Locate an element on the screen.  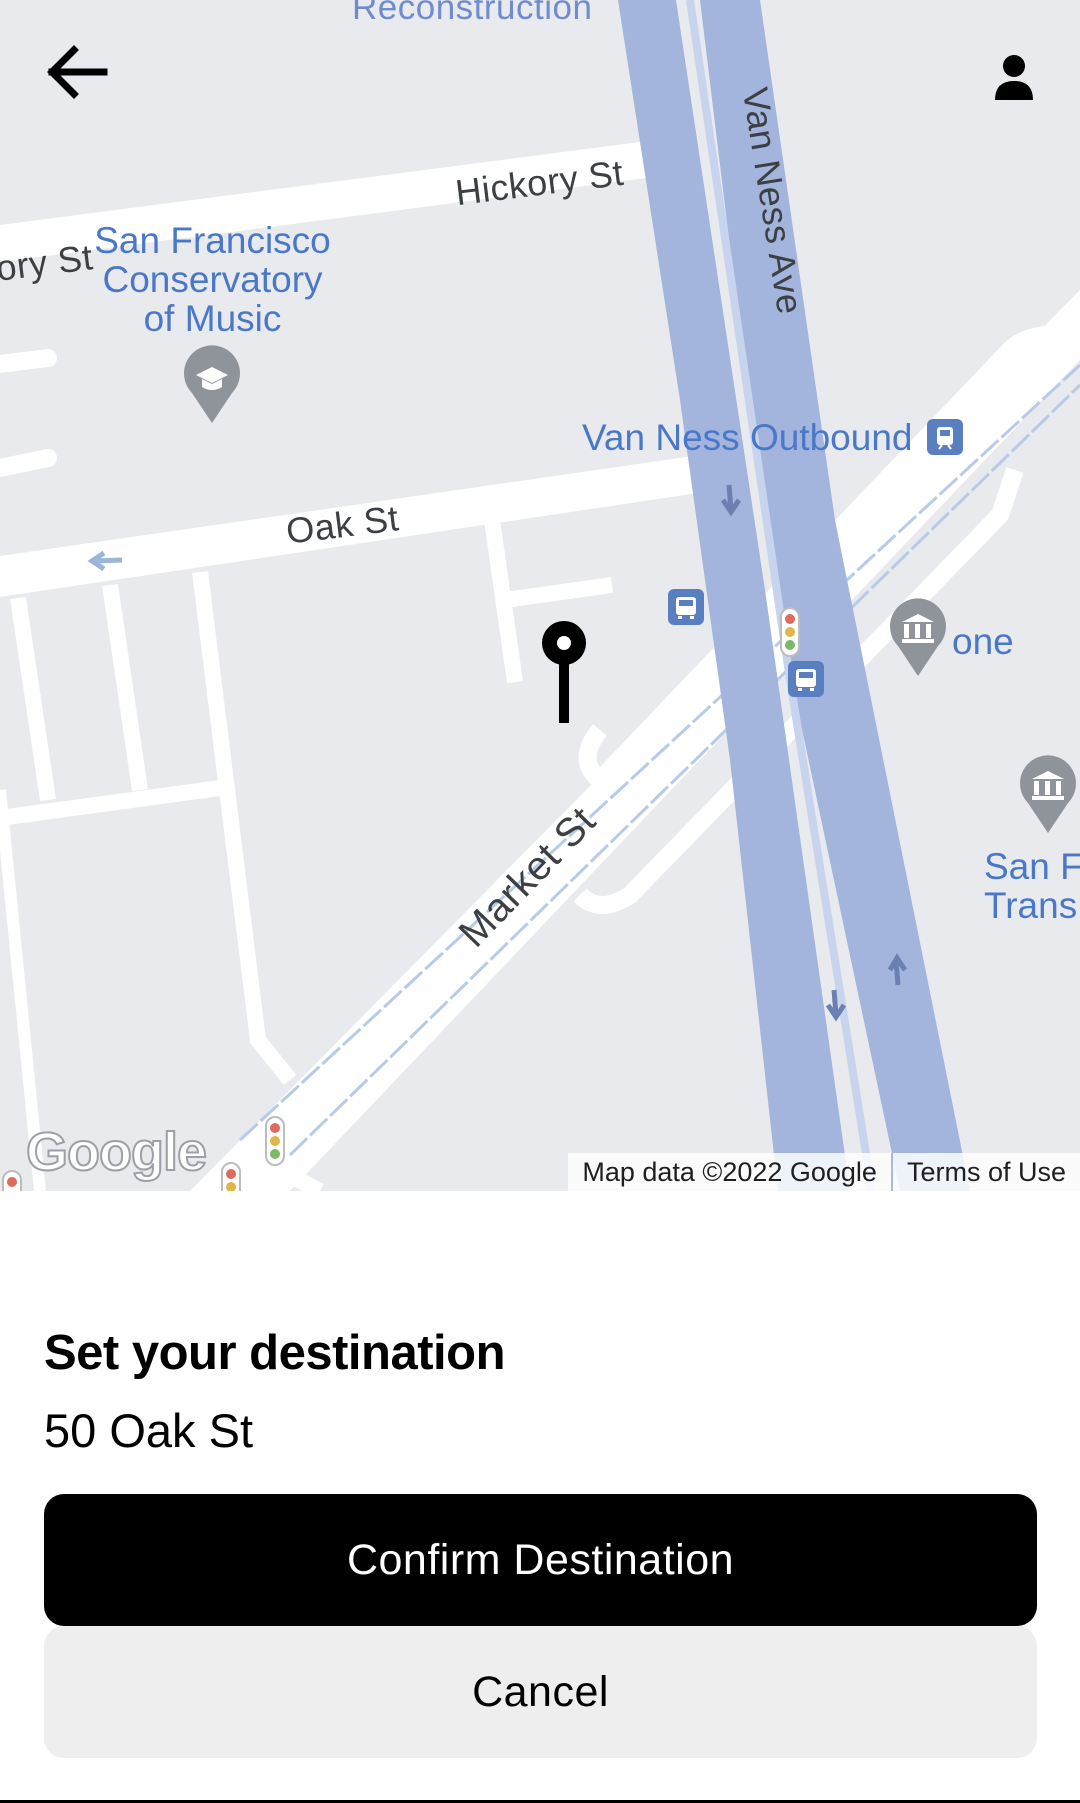
map-attribution: Map data ©2022 Google Terms of Use is located at coordinates (824, 1172).